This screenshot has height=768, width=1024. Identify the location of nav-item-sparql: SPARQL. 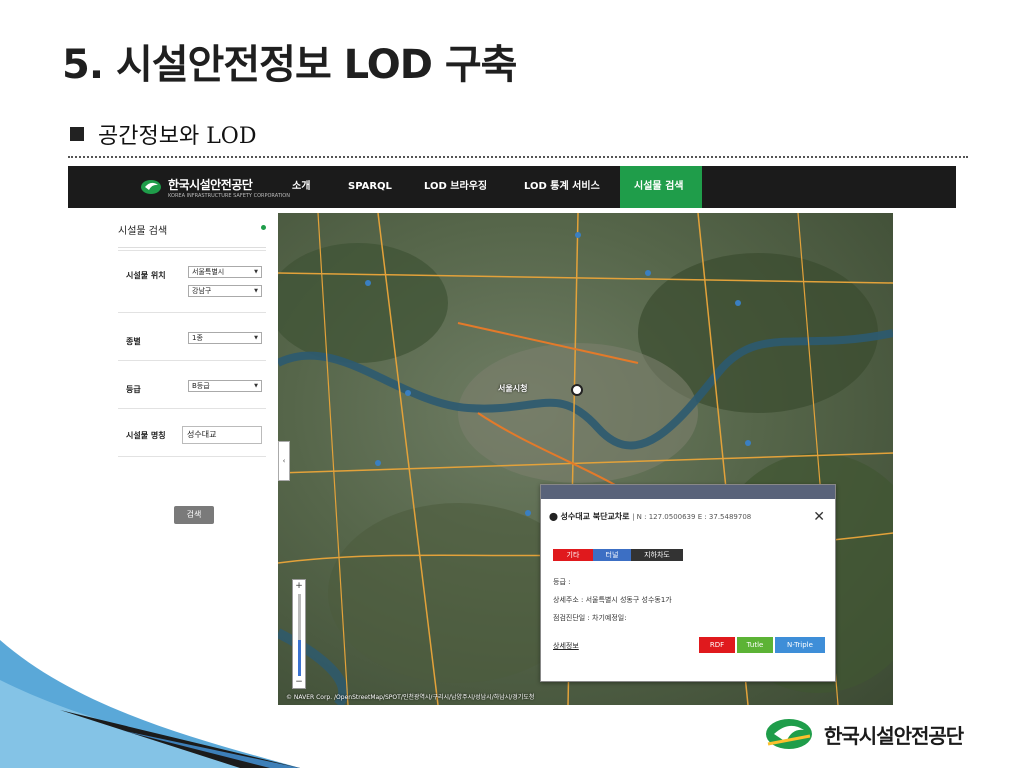
(370, 187).